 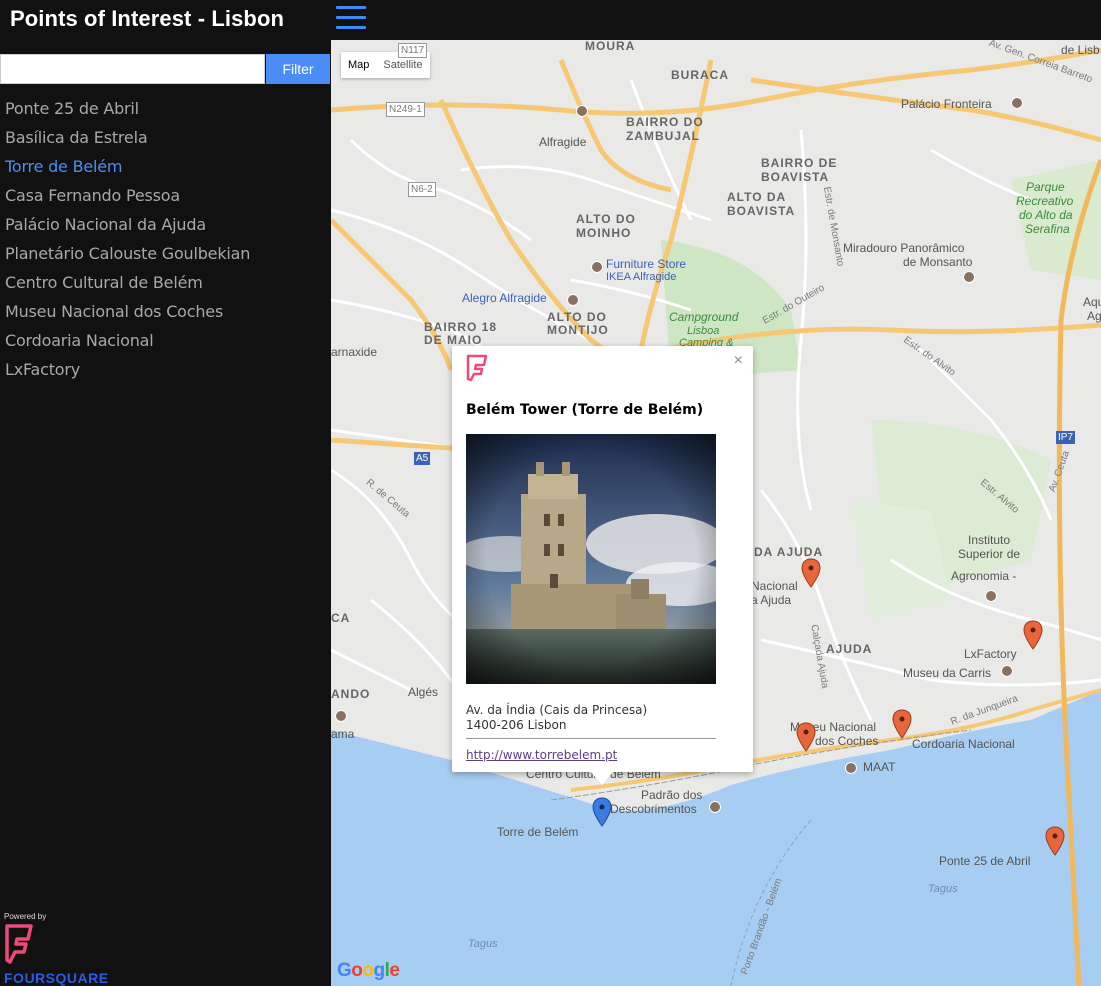 I want to click on map-label: MOURA, so click(x=610, y=46).